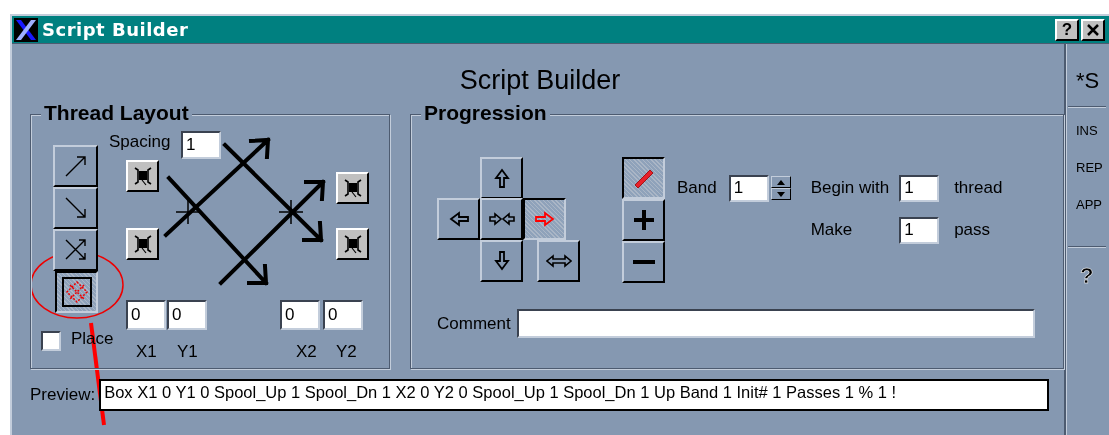 This screenshot has height=435, width=1109. I want to click on unit-label: pass, so click(973, 230).